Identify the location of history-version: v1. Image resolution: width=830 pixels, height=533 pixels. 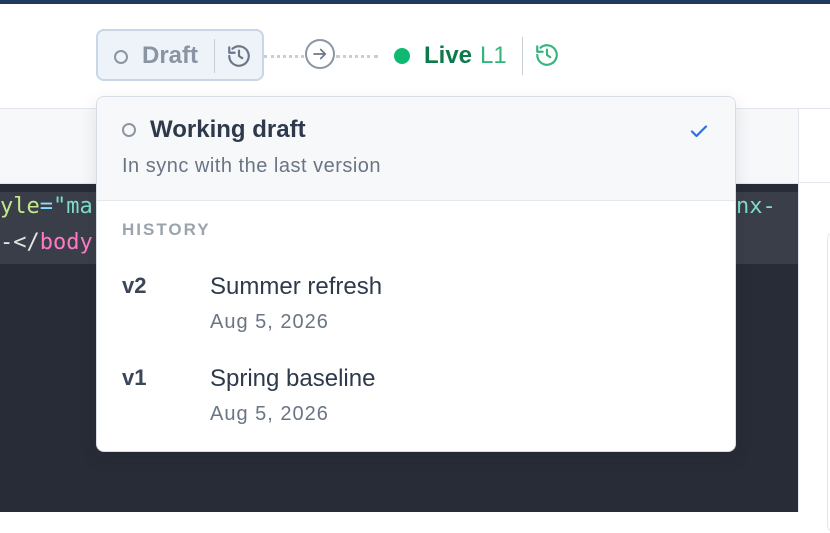
(134, 377).